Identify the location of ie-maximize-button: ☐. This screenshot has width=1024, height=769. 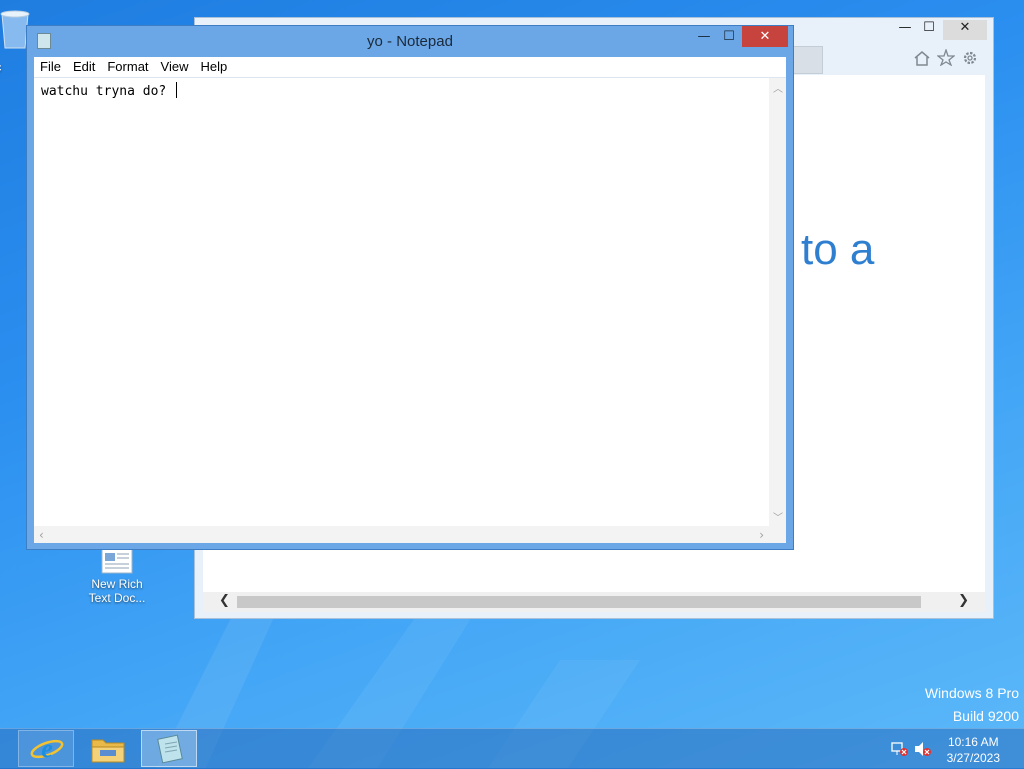
(929, 30).